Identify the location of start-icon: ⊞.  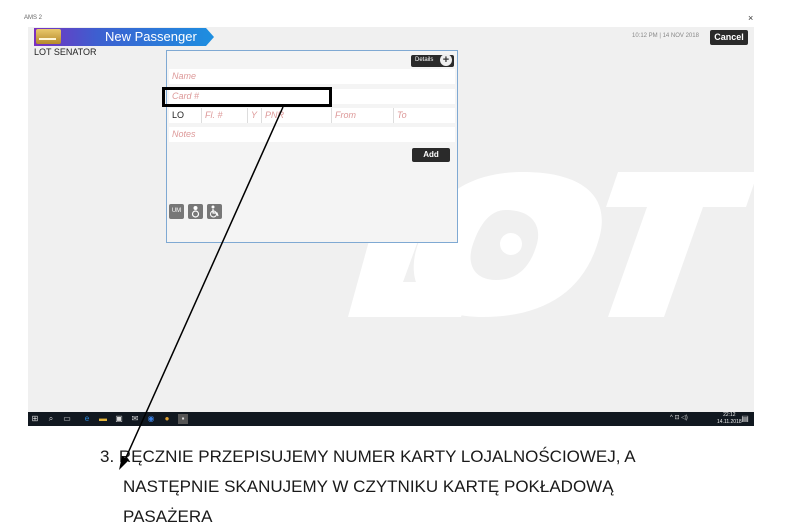
(35, 419).